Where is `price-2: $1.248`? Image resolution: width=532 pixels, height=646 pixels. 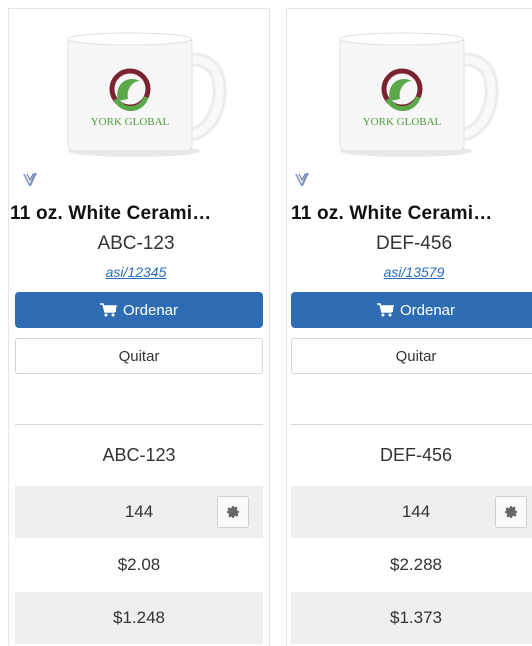
price-2: $1.248 is located at coordinates (139, 618).